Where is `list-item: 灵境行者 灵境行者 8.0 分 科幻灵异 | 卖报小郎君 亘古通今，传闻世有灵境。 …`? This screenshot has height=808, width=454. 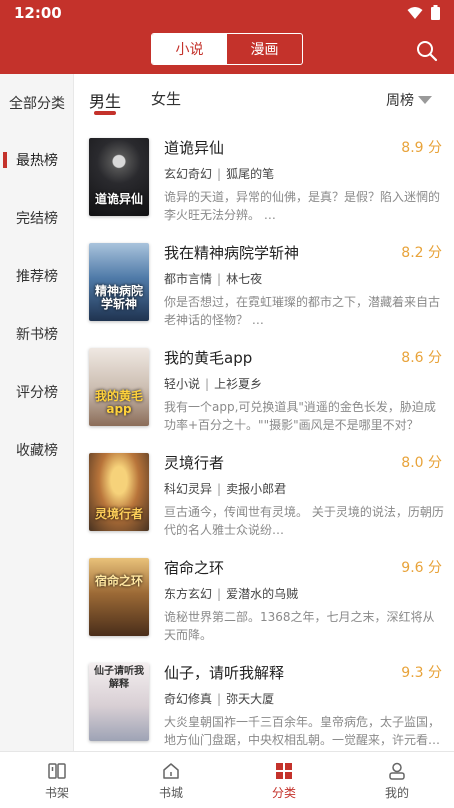
list-item: 灵境行者 灵境行者 8.0 分 科幻灵异 | 卖报小郎君 亘古通今，传闻世有灵境。 … is located at coordinates (264, 489).